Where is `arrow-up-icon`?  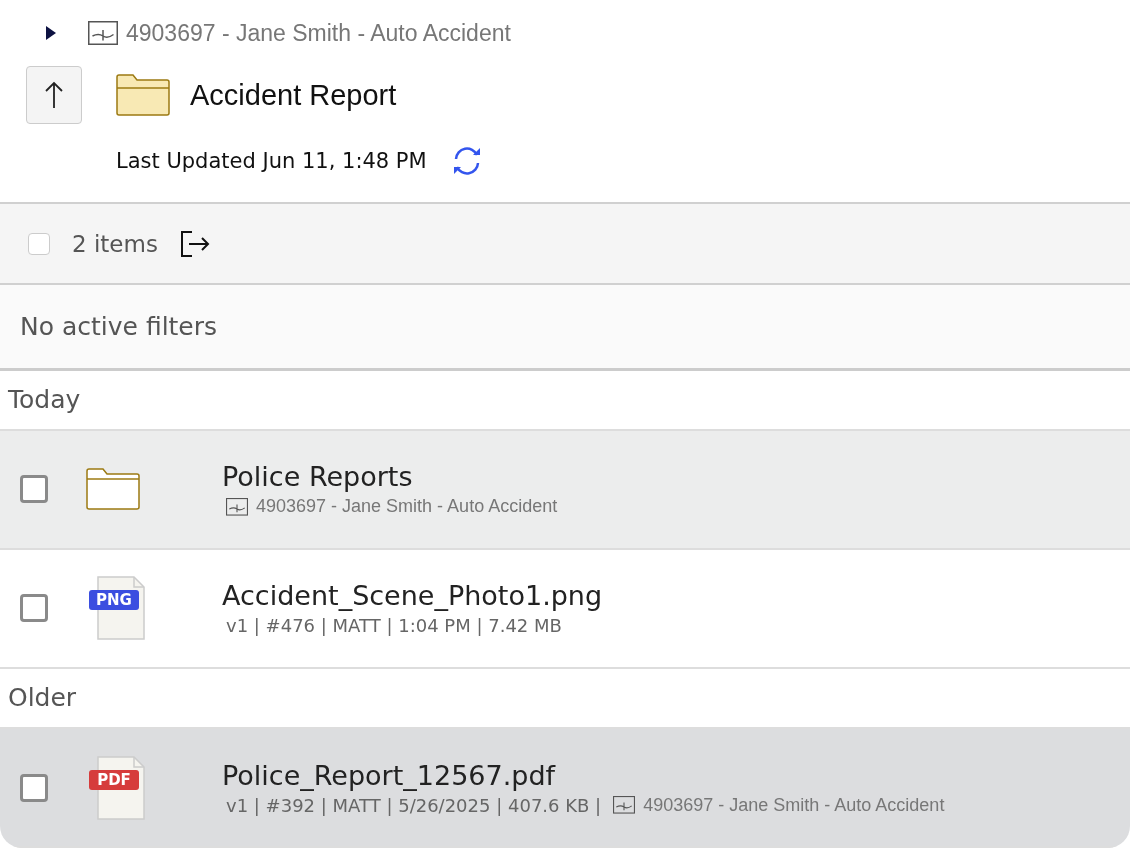 arrow-up-icon is located at coordinates (54, 95).